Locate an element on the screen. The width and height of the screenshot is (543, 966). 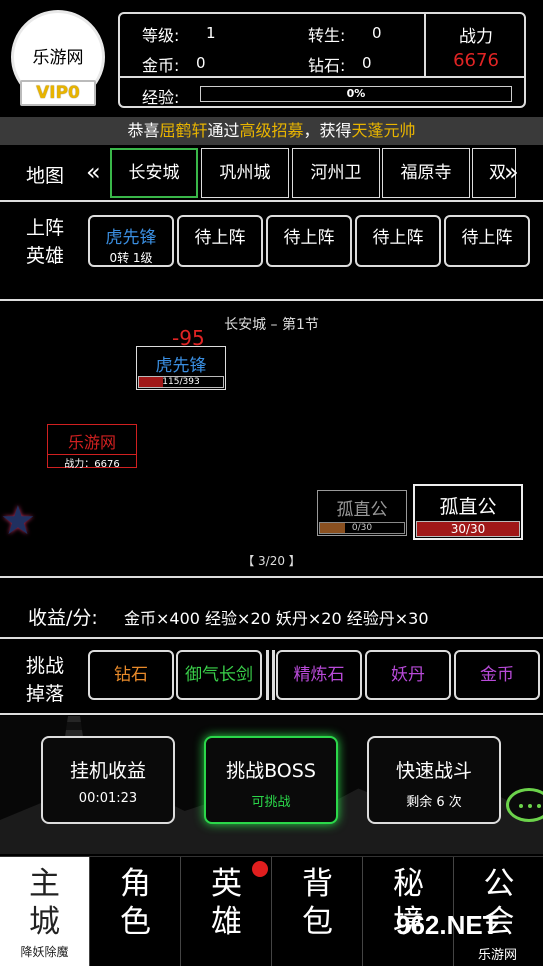
ally-unit: 虎先锋 115/393 is located at coordinates (181, 368).